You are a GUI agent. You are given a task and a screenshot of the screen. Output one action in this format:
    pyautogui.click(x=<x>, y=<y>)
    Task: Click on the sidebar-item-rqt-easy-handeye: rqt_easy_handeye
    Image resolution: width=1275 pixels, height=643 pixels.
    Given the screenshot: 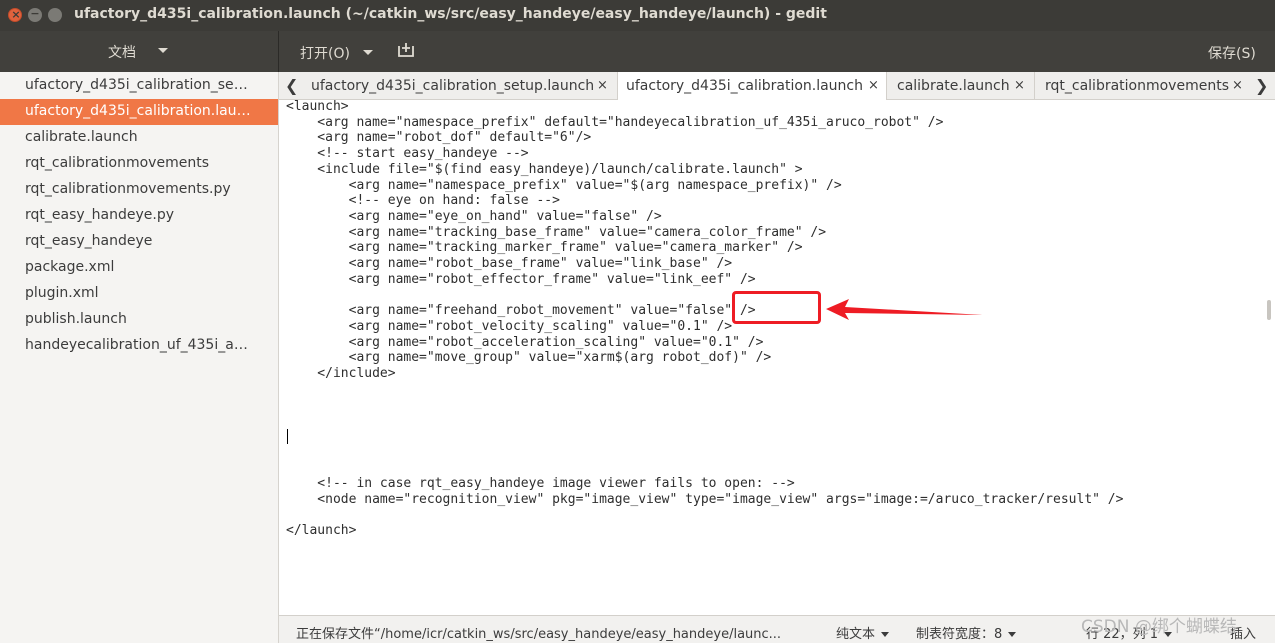 What is the action you would take?
    pyautogui.click(x=139, y=242)
    